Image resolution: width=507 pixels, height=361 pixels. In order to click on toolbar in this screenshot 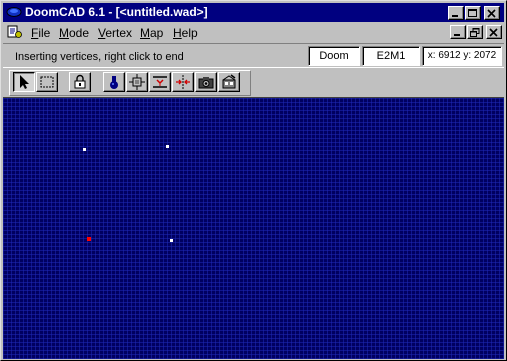, I will do `click(253, 83)`.